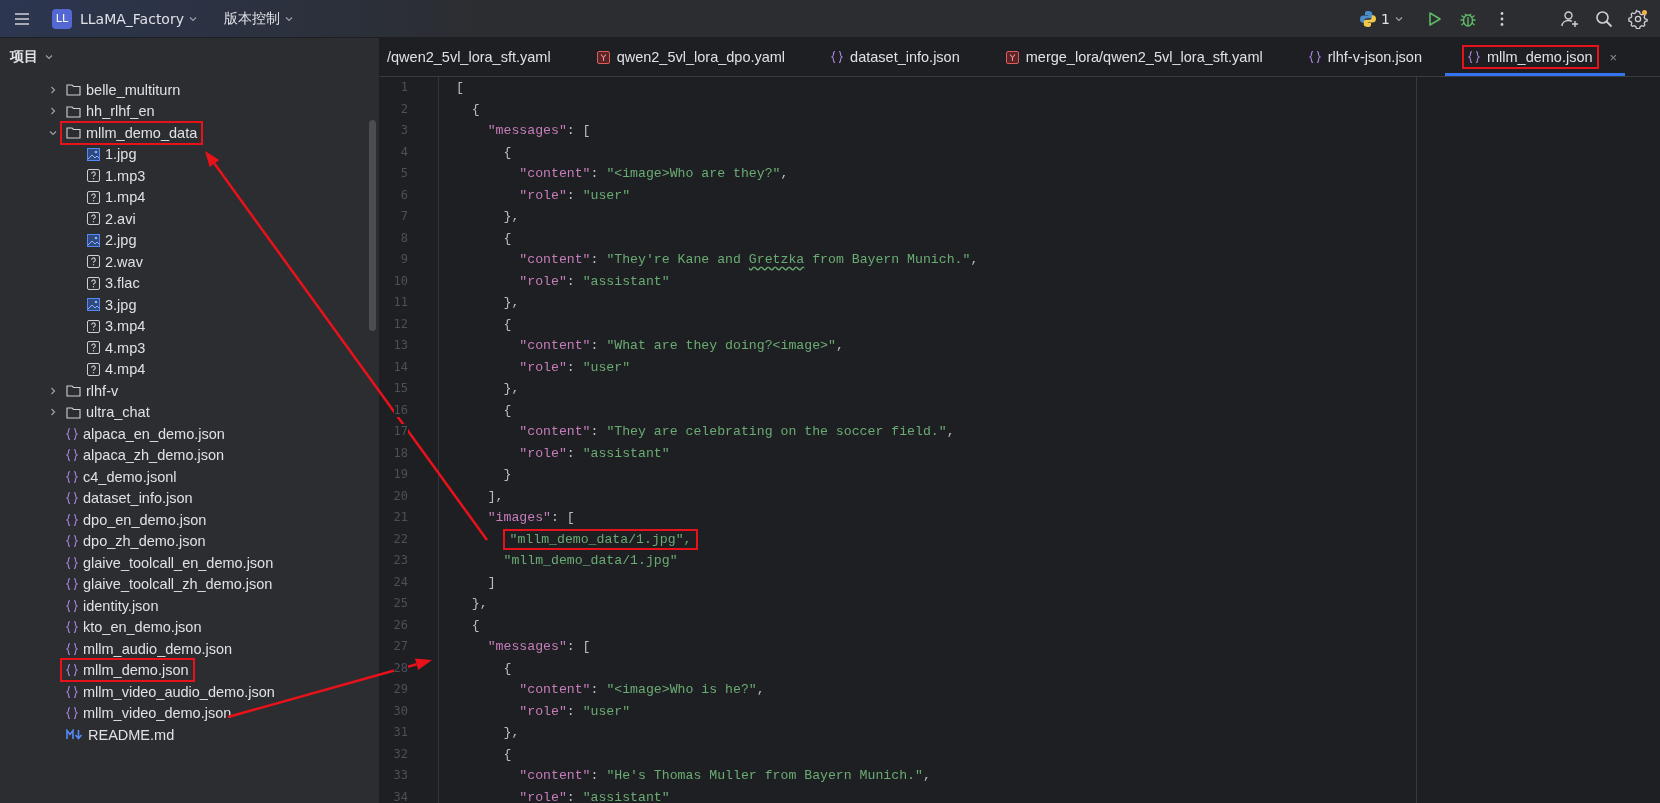 This screenshot has width=1660, height=803. I want to click on settings-icon, so click(1638, 18).